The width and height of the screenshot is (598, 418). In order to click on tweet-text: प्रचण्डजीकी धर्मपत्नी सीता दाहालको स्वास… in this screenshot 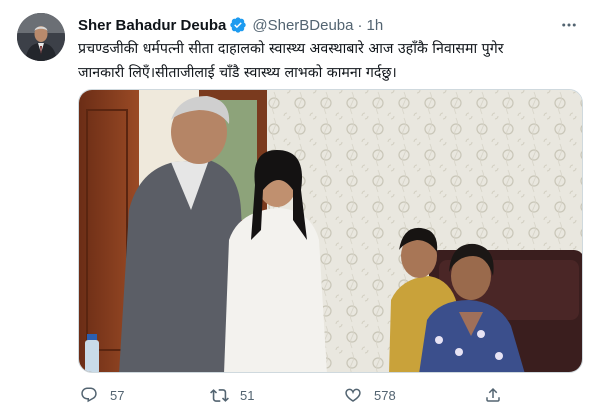, I will do `click(330, 61)`.